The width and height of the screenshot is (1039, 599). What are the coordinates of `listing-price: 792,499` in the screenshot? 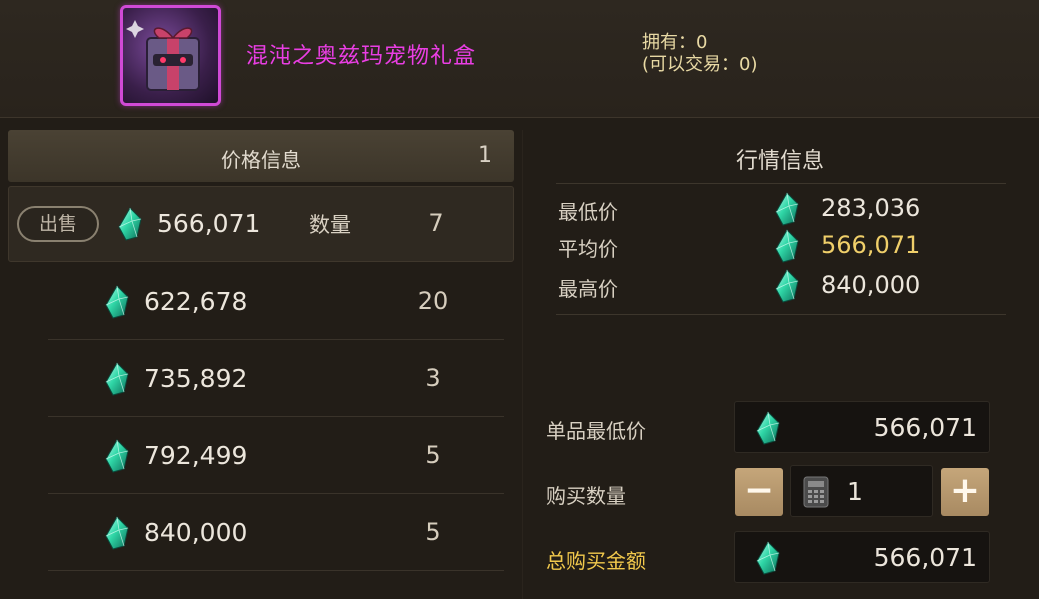 It's located at (196, 455).